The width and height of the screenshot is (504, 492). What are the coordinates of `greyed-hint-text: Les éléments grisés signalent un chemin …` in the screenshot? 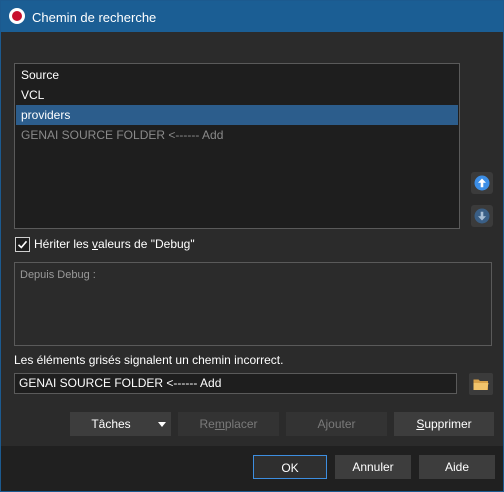 It's located at (149, 360).